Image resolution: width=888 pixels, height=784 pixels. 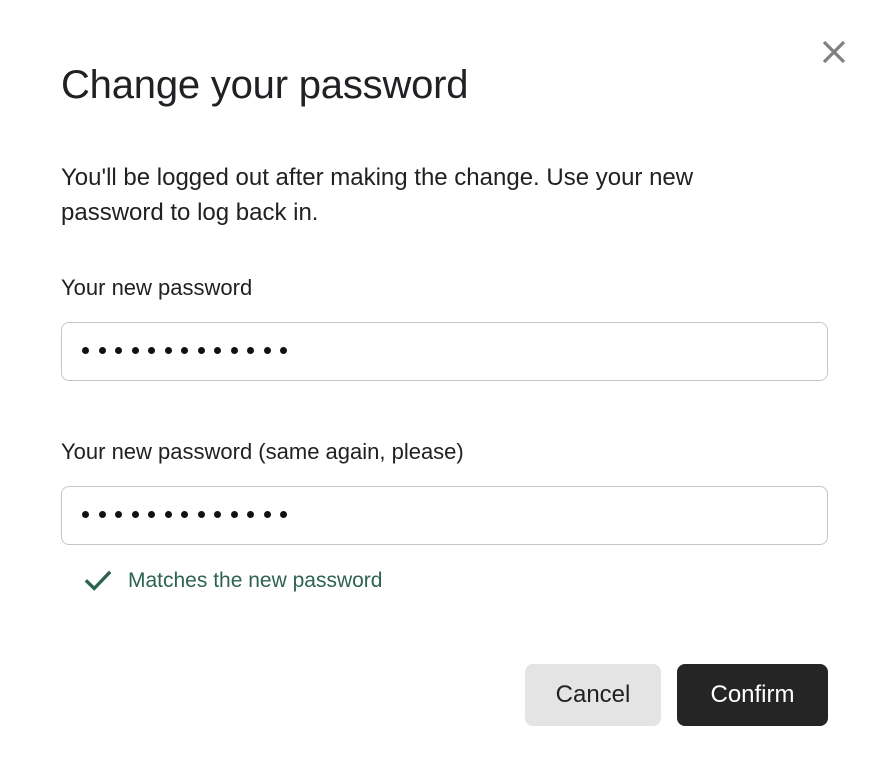 I want to click on check-icon, so click(x=98, y=581).